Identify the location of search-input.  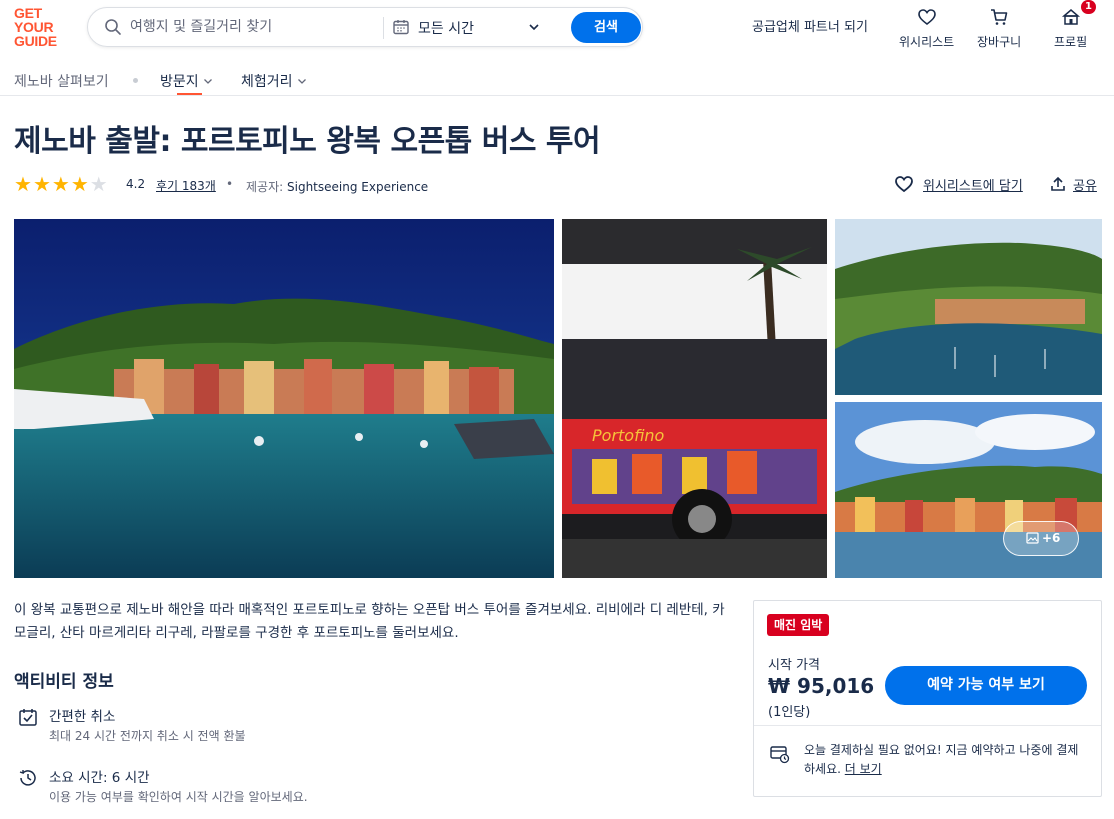
(255, 27).